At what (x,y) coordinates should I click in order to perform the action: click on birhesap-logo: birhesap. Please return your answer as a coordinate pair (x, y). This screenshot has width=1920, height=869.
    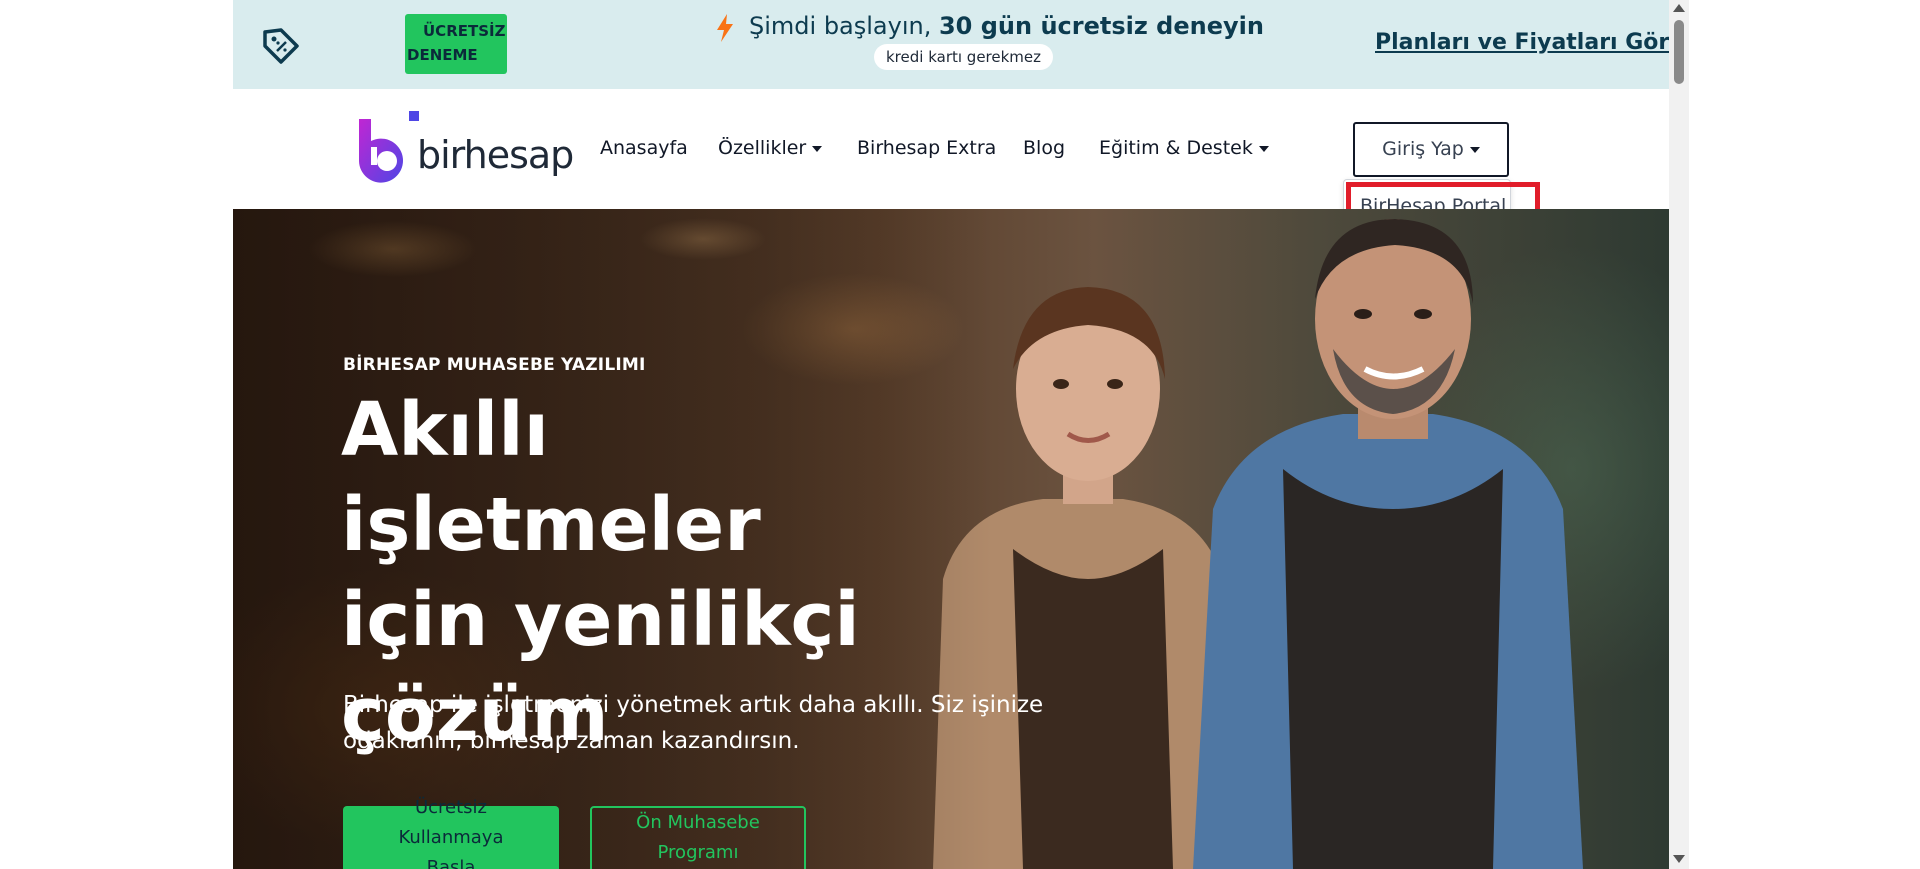
    Looking at the image, I should click on (465, 148).